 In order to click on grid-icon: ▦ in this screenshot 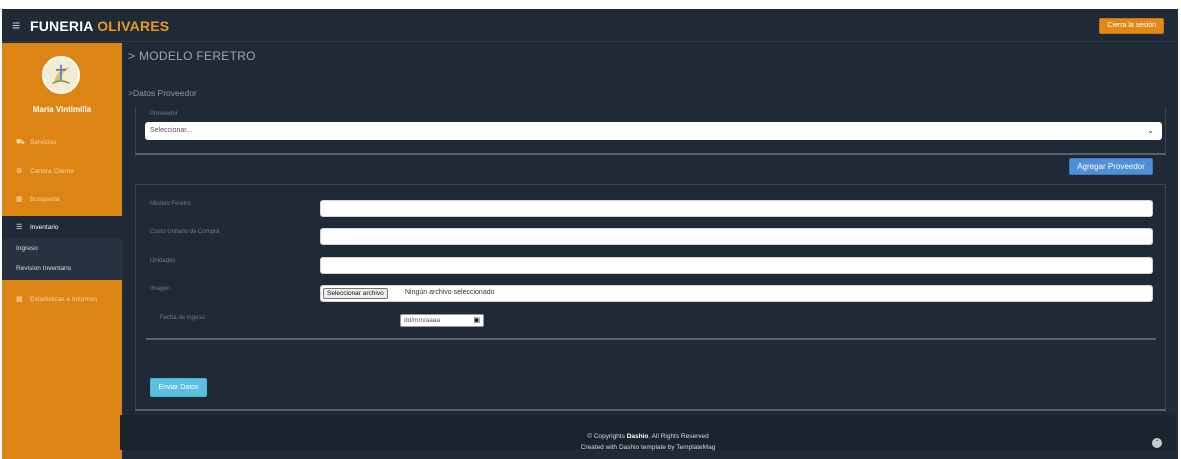, I will do `click(19, 199)`.